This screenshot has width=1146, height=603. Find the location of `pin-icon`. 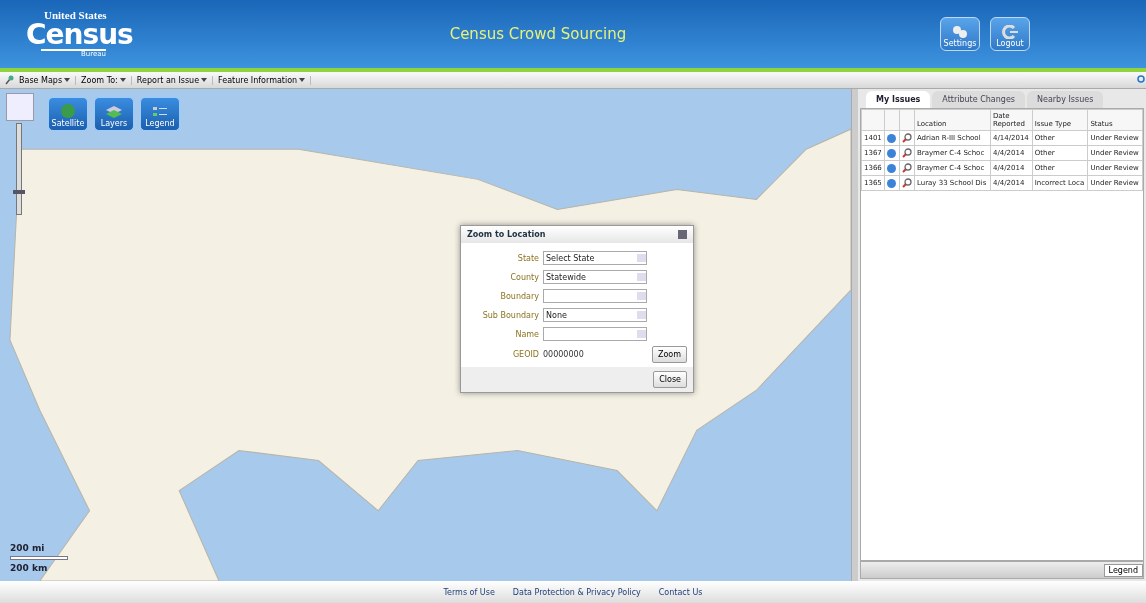

pin-icon is located at coordinates (9, 80).